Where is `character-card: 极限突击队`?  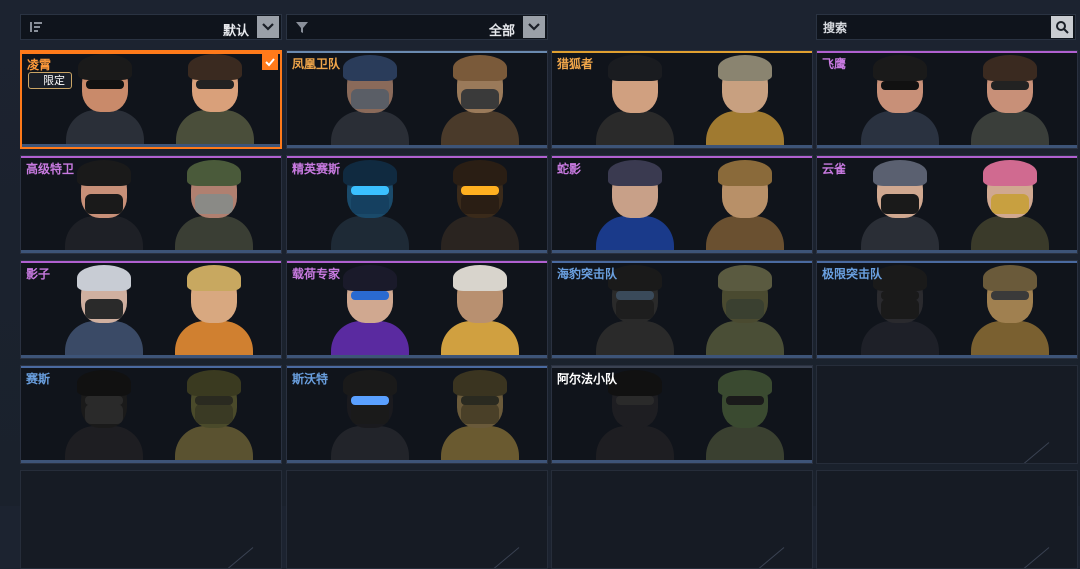 character-card: 极限突击队 is located at coordinates (947, 309).